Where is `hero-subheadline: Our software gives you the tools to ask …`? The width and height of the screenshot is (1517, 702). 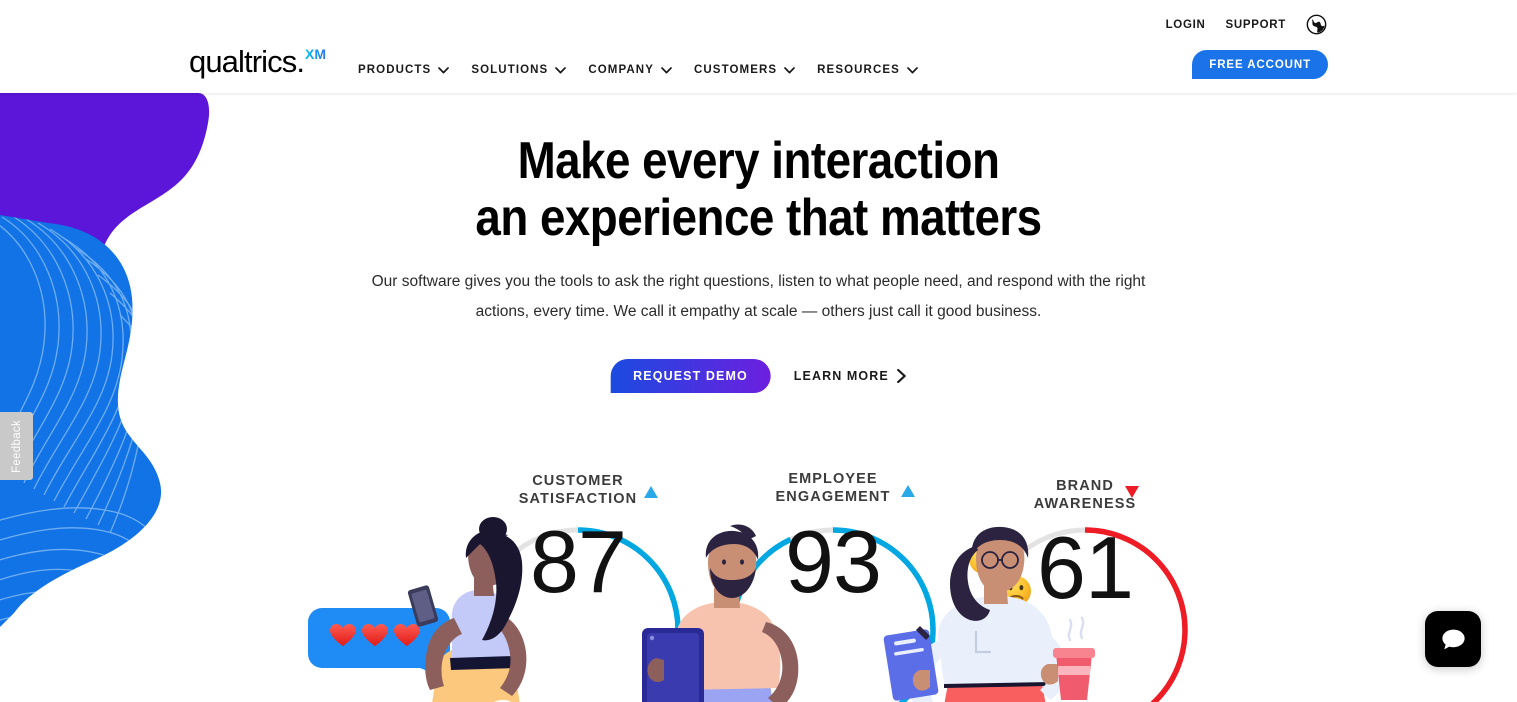
hero-subheadline: Our software gives you the tools to ask … is located at coordinates (758, 296).